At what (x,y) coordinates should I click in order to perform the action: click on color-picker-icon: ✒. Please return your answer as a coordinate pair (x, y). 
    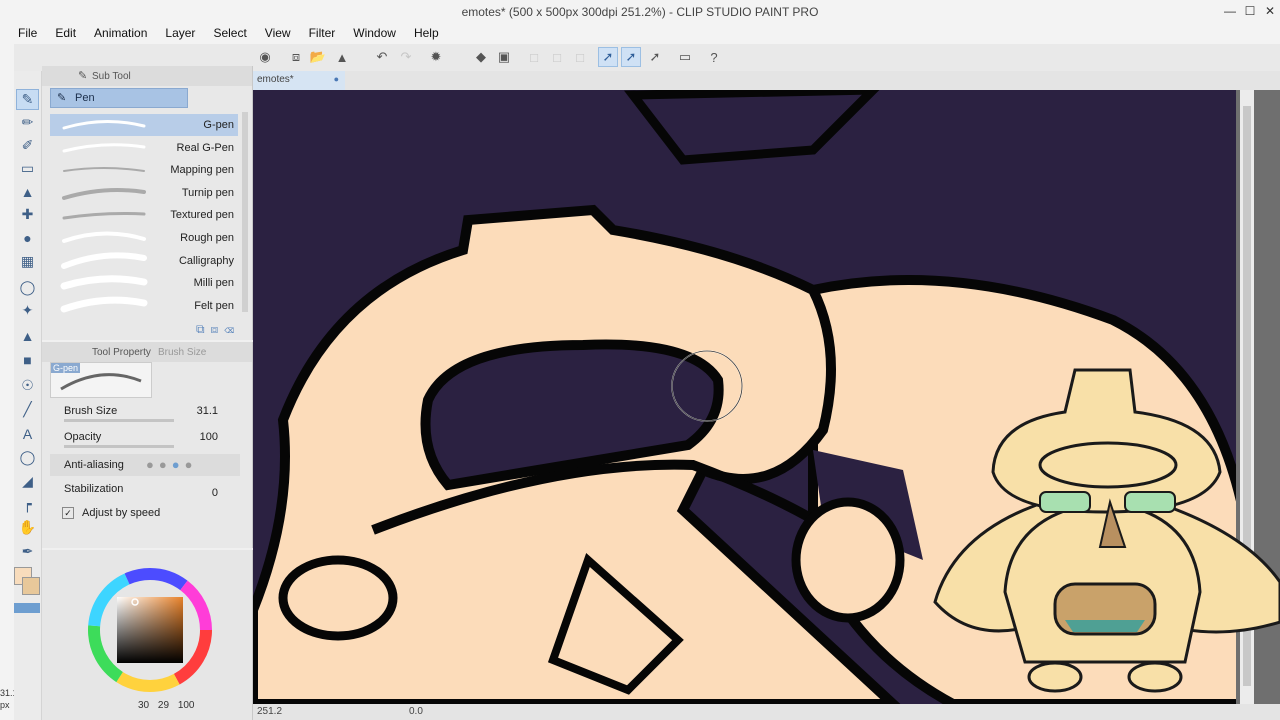
    Looking at the image, I should click on (27, 551).